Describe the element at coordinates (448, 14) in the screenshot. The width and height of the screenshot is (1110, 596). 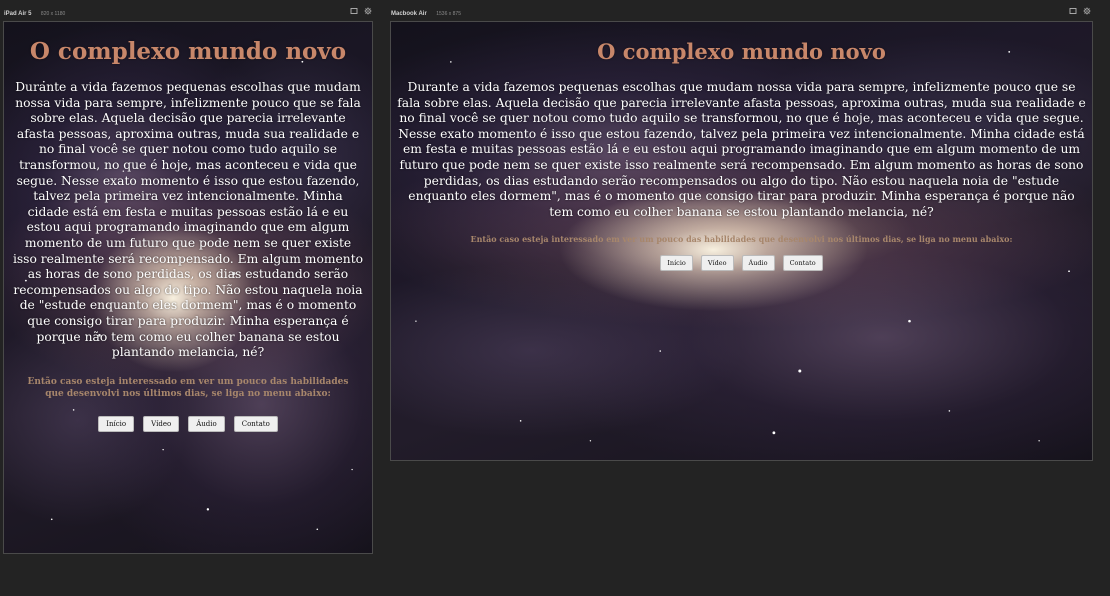
I see `device-dimensions: 1536 x 875` at that location.